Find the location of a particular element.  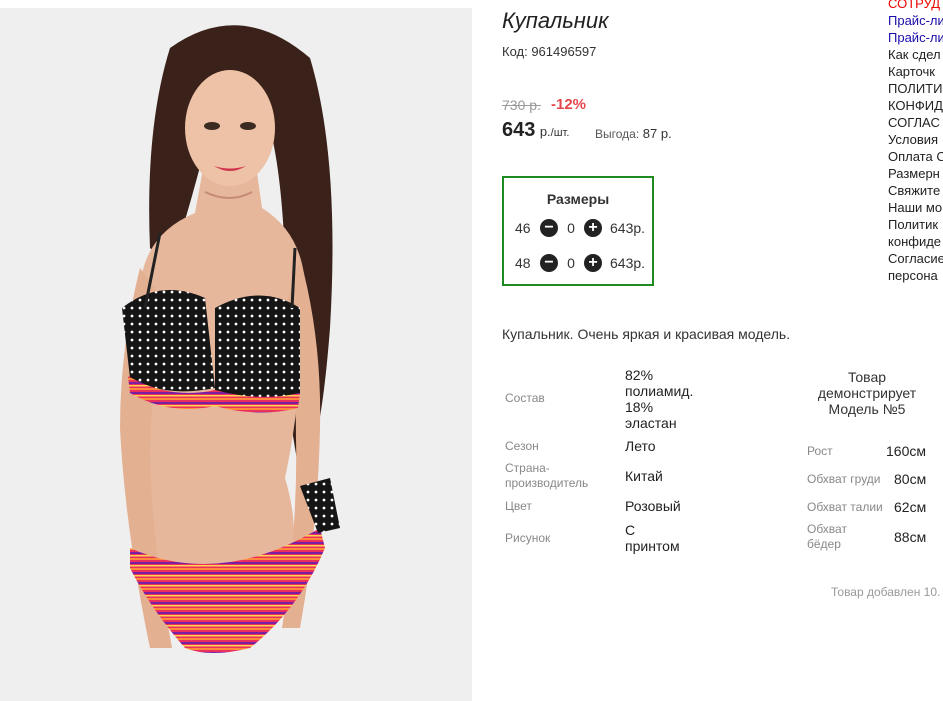

model-label-hips: Обхват бёдер is located at coordinates (827, 537).